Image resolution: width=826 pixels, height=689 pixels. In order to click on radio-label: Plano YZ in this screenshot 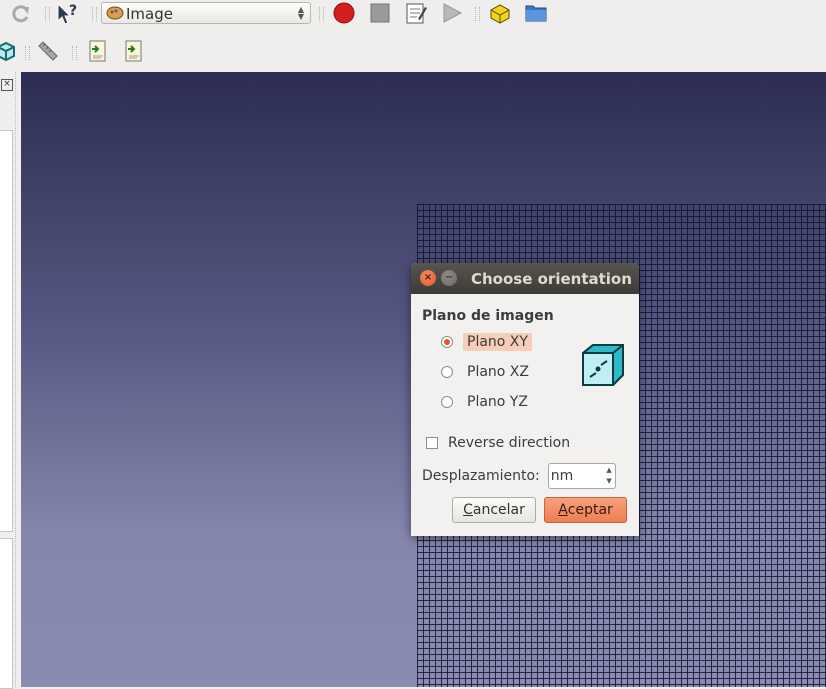, I will do `click(497, 402)`.